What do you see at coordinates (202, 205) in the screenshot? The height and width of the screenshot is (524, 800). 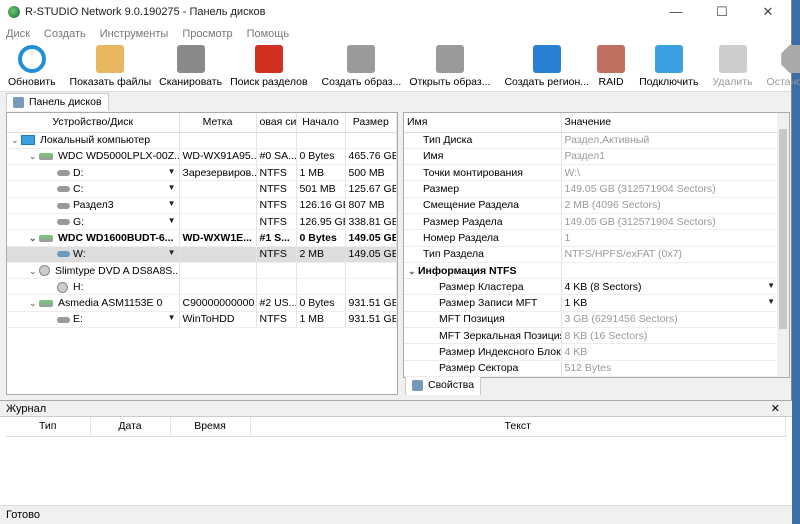 I see `disk-row: Раздел3 ▼ NTFS 126.16 GB 807 MB` at bounding box center [202, 205].